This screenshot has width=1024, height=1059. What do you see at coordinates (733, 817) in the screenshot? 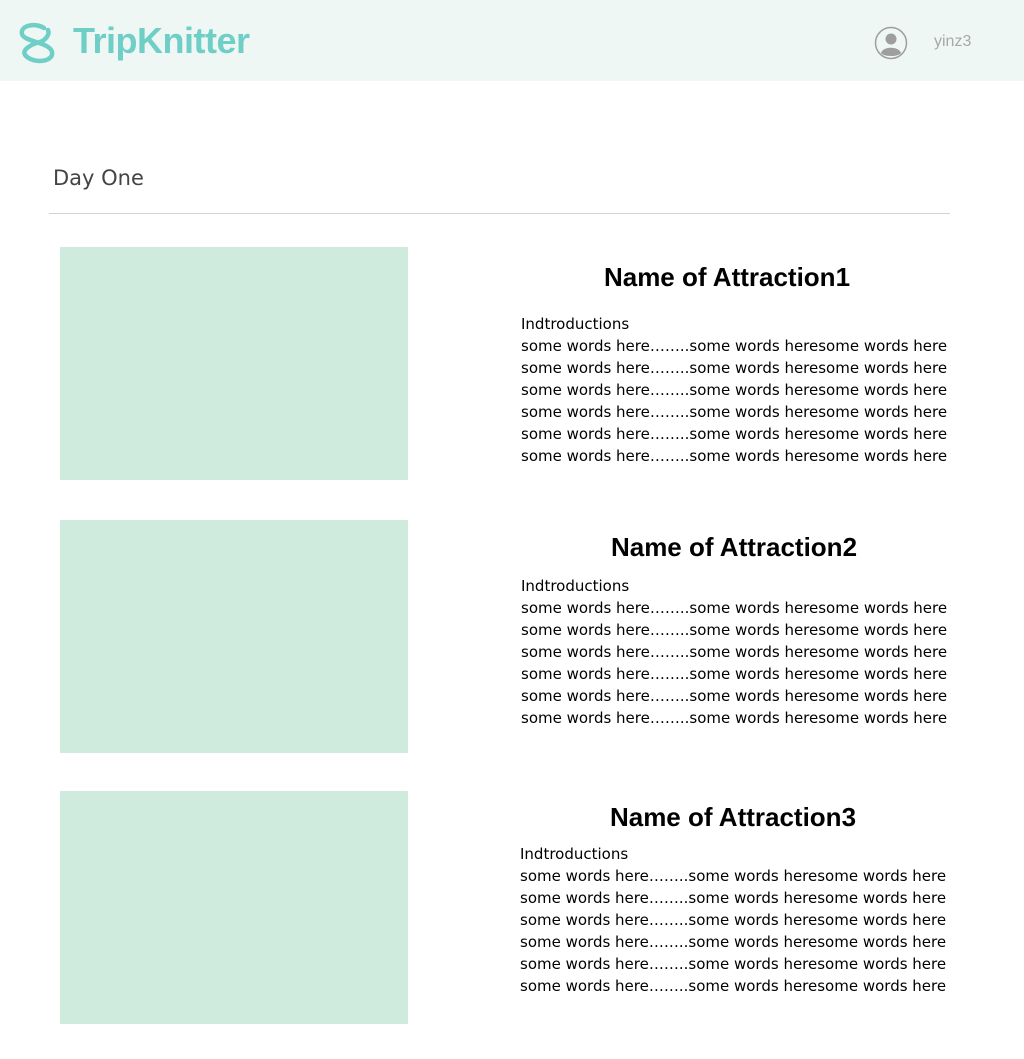
I see `attraction-title: Name of Attraction3` at bounding box center [733, 817].